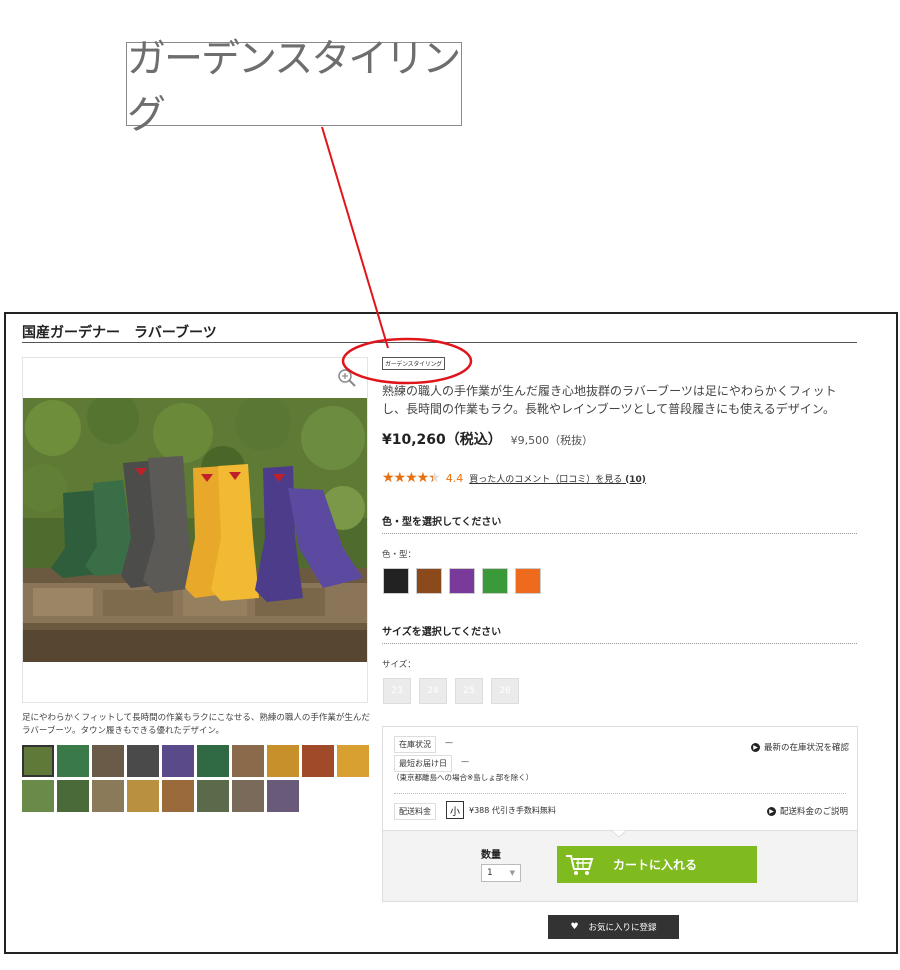 The height and width of the screenshot is (970, 900). I want to click on delivery-value: —, so click(465, 761).